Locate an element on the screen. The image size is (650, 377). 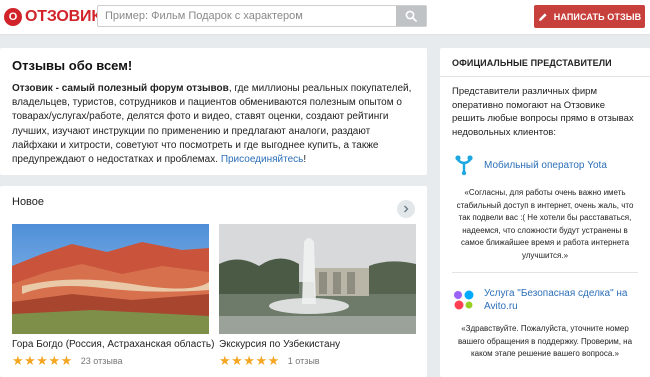
rating: ★★★★★ 23 отзыва is located at coordinates (110, 360).